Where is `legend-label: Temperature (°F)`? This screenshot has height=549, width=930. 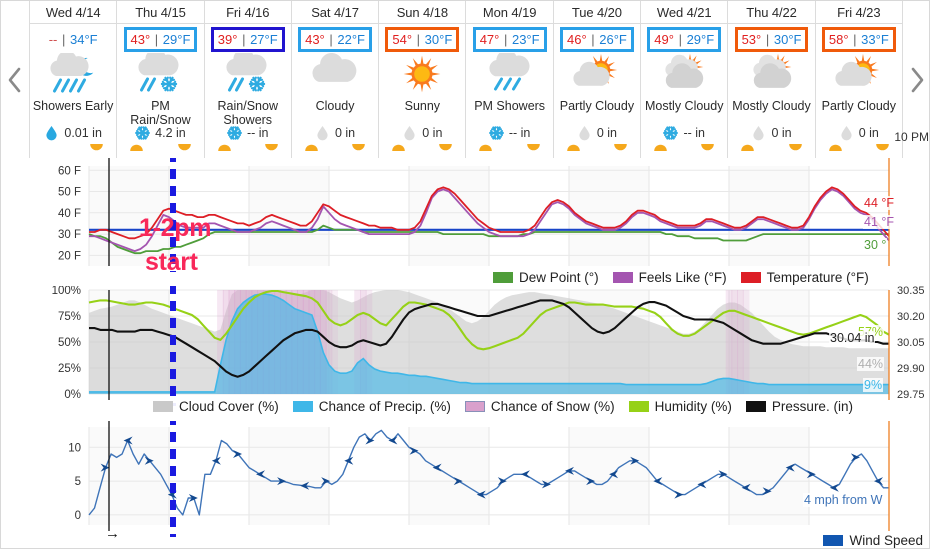 legend-label: Temperature (°F) is located at coordinates (817, 277).